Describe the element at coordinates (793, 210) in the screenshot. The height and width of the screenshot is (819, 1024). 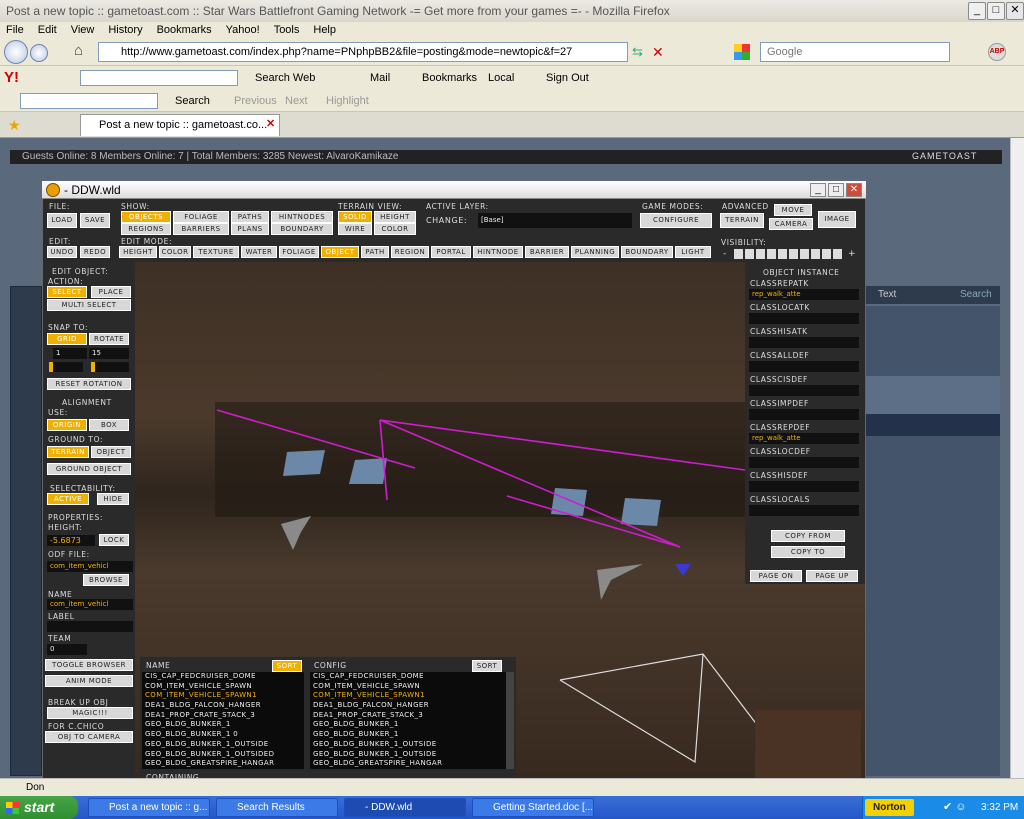
I see `move-button: Move` at that location.